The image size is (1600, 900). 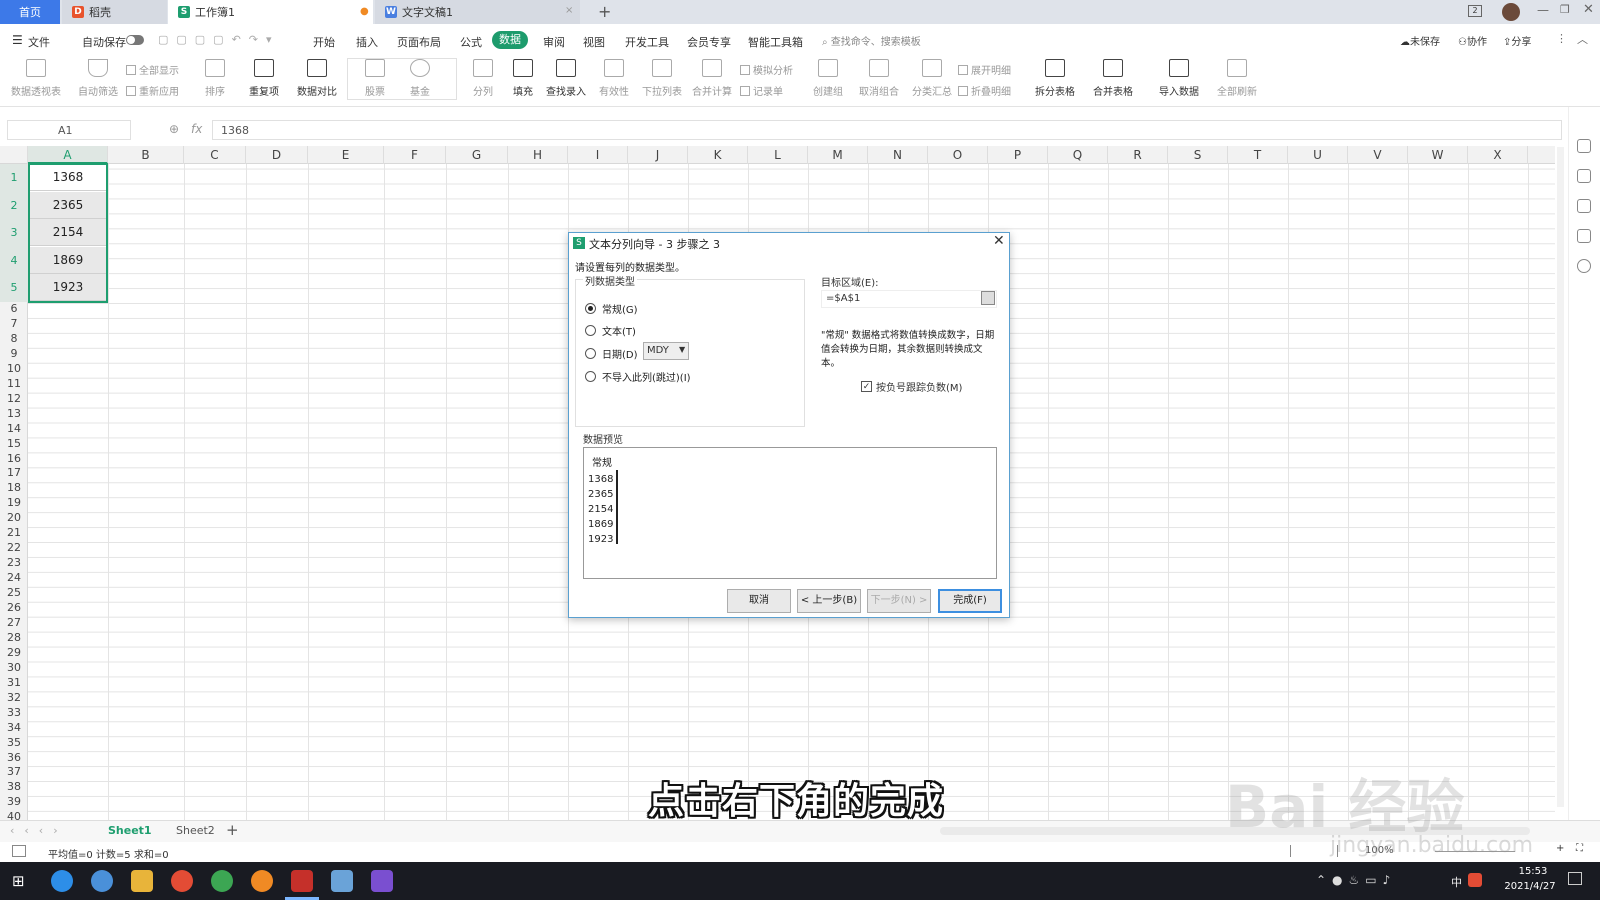 I want to click on radio-date: 日期(D), so click(x=611, y=353).